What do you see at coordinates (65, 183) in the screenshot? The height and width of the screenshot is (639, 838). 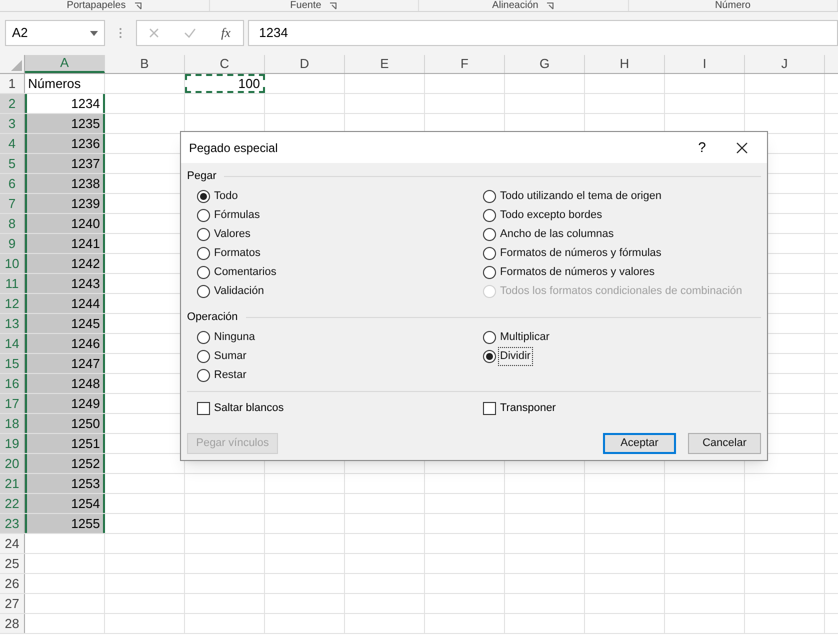 I see `table-cell: 1238` at bounding box center [65, 183].